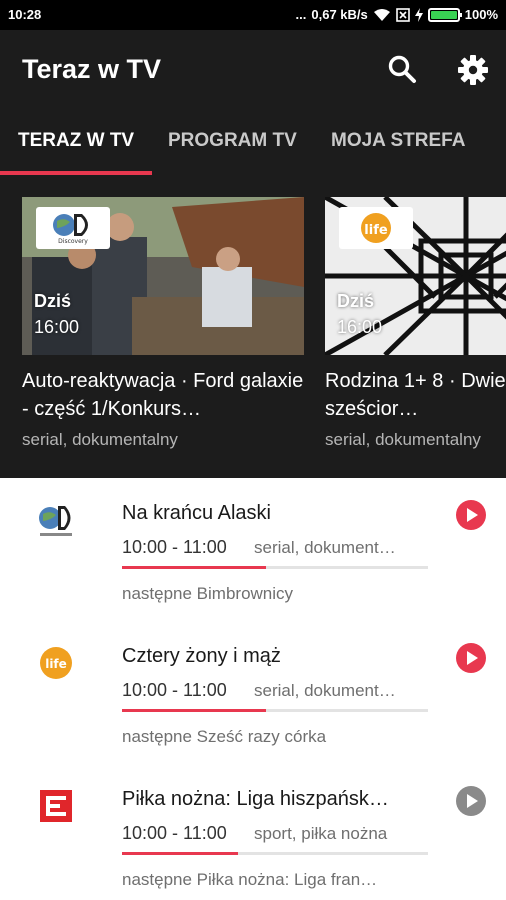  Describe the element at coordinates (321, 833) in the screenshot. I see `program-genre: sport, piłka nożna` at that location.